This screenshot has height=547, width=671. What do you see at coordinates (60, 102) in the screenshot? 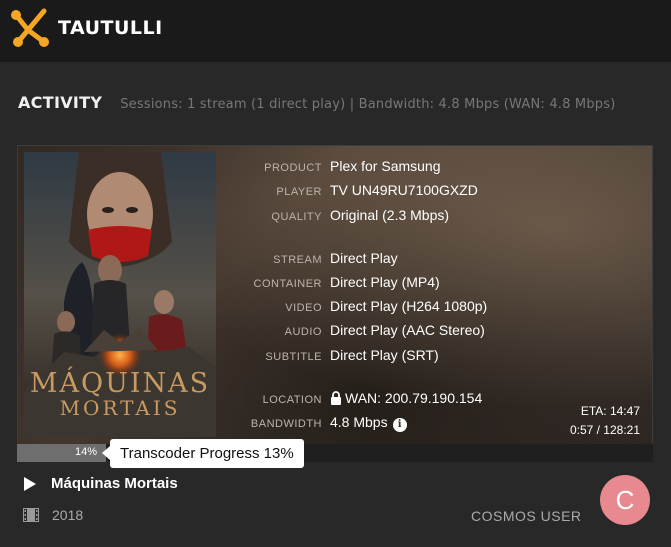
I see `activity-title: ACTIVITY` at bounding box center [60, 102].